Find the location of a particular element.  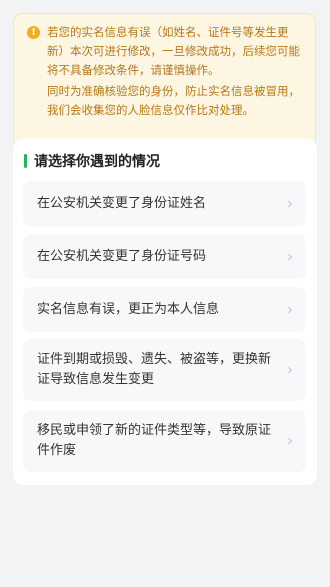

option-change-name: 在公安机关变更了身份证姓名 › is located at coordinates (164, 203).